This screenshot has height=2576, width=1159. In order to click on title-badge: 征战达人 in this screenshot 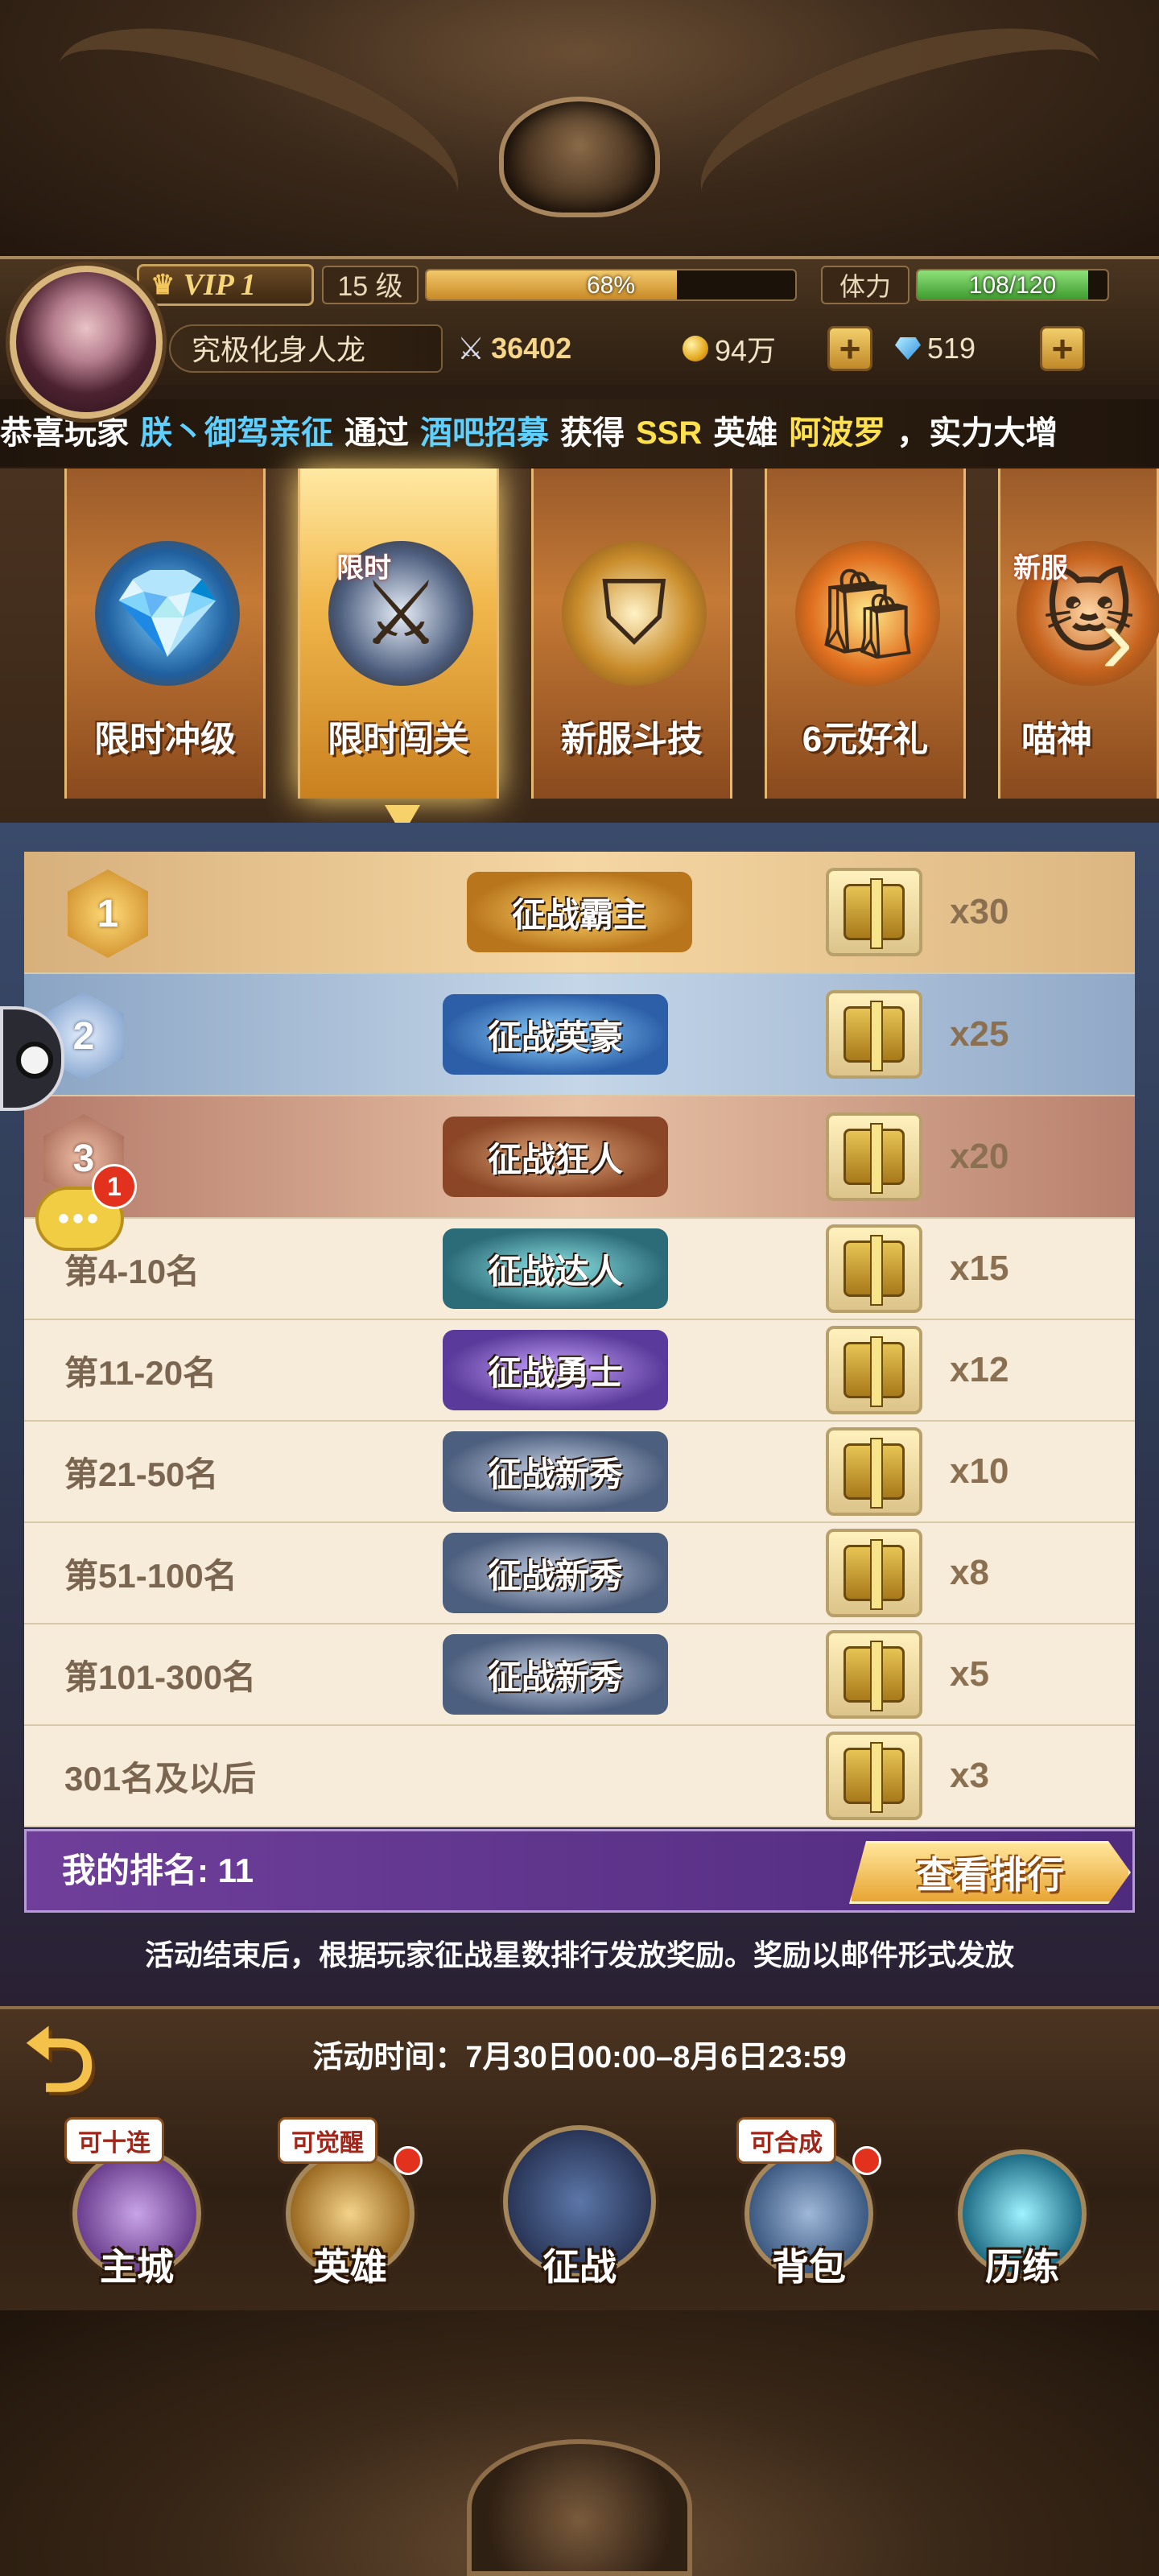, I will do `click(555, 1268)`.